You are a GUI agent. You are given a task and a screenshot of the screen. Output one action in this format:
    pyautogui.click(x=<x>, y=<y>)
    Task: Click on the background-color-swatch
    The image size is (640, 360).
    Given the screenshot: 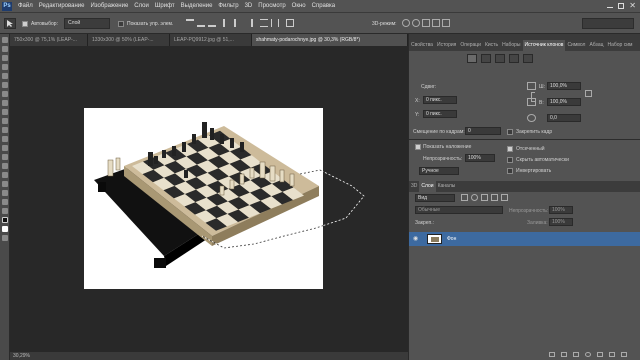 What is the action you would take?
    pyautogui.click(x=5, y=229)
    